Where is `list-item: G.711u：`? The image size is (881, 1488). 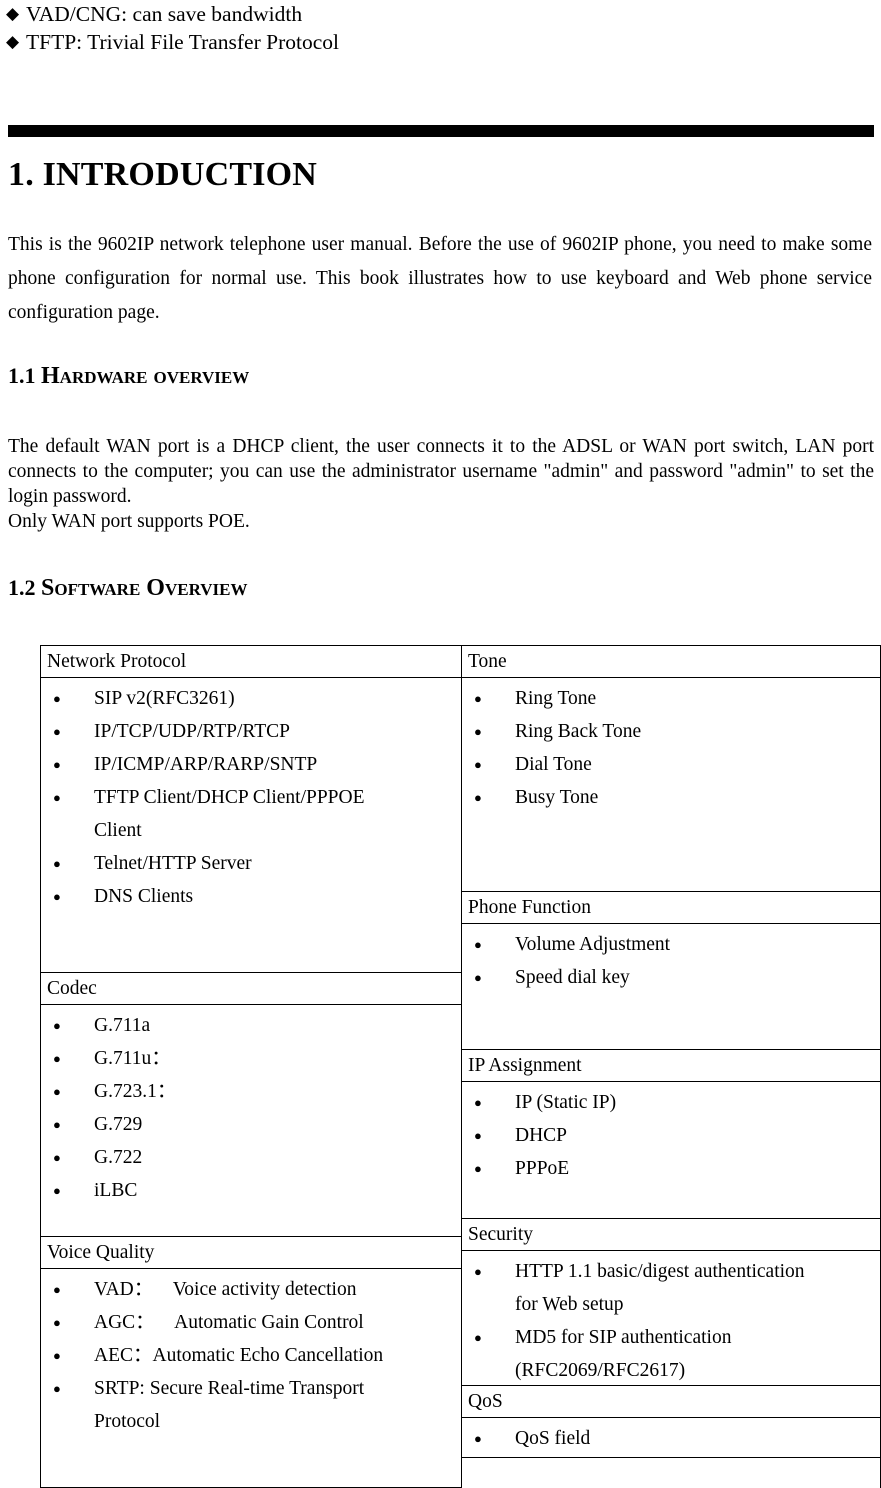
list-item: G.711u： is located at coordinates (252, 1058).